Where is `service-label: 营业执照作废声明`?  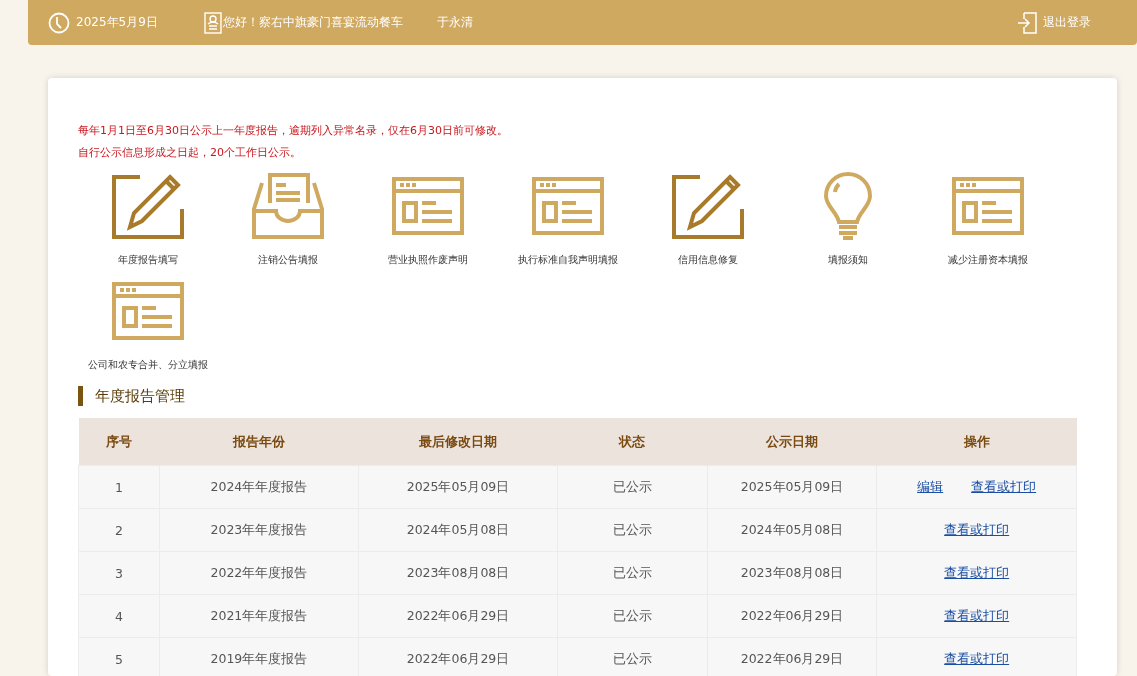
service-label: 营业执照作废声明 is located at coordinates (428, 260).